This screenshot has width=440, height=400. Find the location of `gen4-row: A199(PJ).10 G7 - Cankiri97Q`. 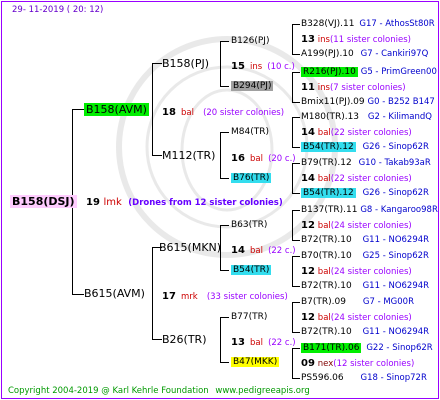

gen4-row: A199(PJ).10 G7 - Cankiri97Q is located at coordinates (364, 54).